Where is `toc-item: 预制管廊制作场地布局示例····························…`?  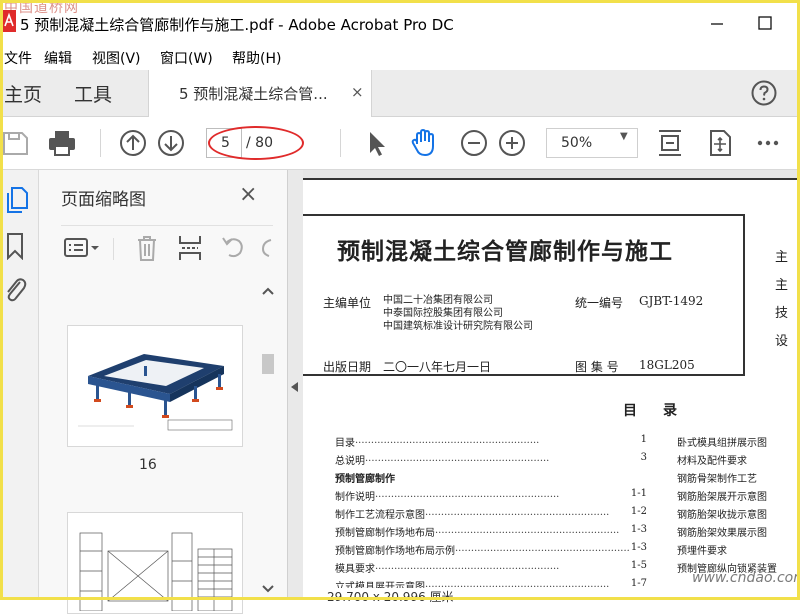 toc-item: 预制管廊制作场地布局示例····························… is located at coordinates (491, 549).